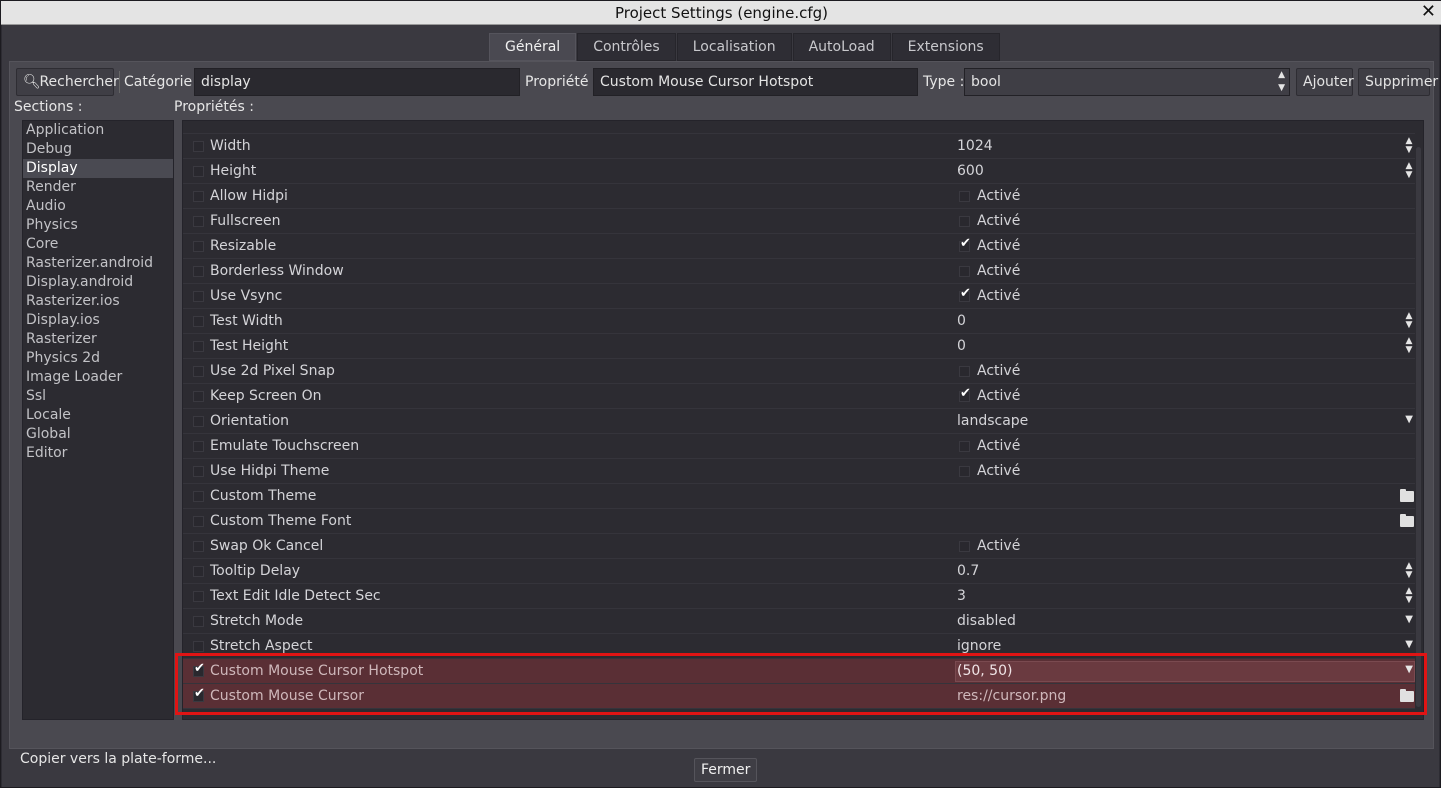 The width and height of the screenshot is (1441, 788). I want to click on section-item-image-loader: Image Loader, so click(98, 377).